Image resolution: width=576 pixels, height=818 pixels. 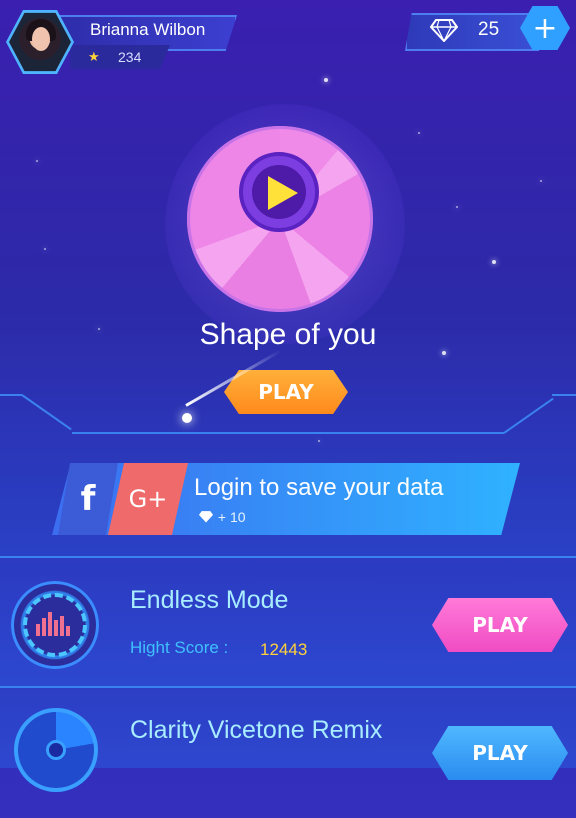 I want to click on avatar-image, so click(x=40, y=42).